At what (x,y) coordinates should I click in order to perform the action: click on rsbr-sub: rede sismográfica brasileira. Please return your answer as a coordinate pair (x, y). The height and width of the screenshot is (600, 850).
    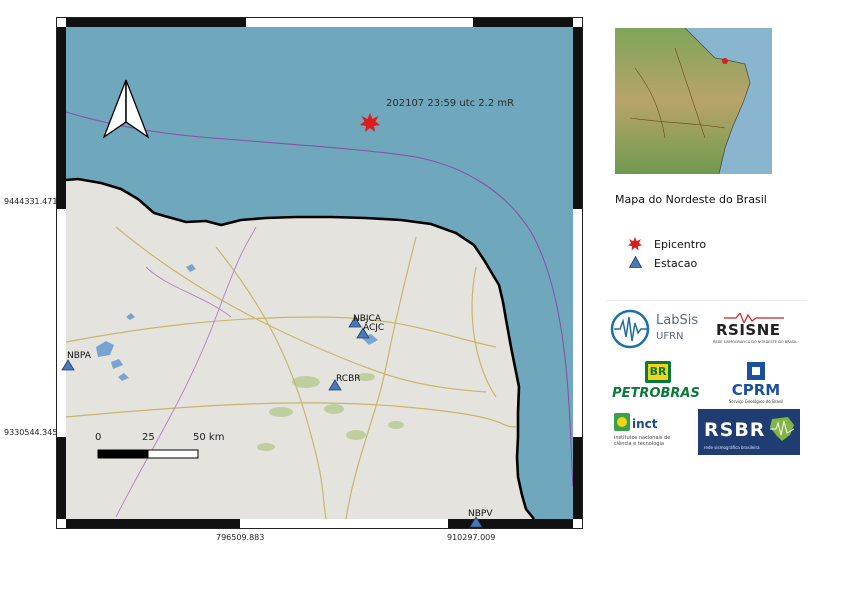
    Looking at the image, I should click on (732, 447).